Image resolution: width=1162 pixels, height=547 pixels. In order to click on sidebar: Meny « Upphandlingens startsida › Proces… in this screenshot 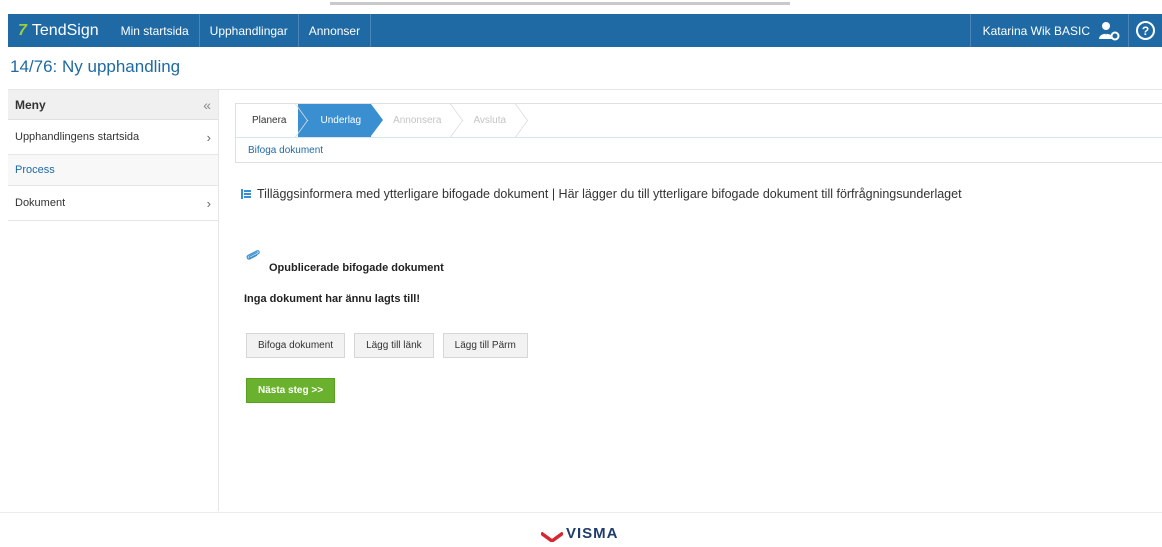, I will do `click(113, 300)`.